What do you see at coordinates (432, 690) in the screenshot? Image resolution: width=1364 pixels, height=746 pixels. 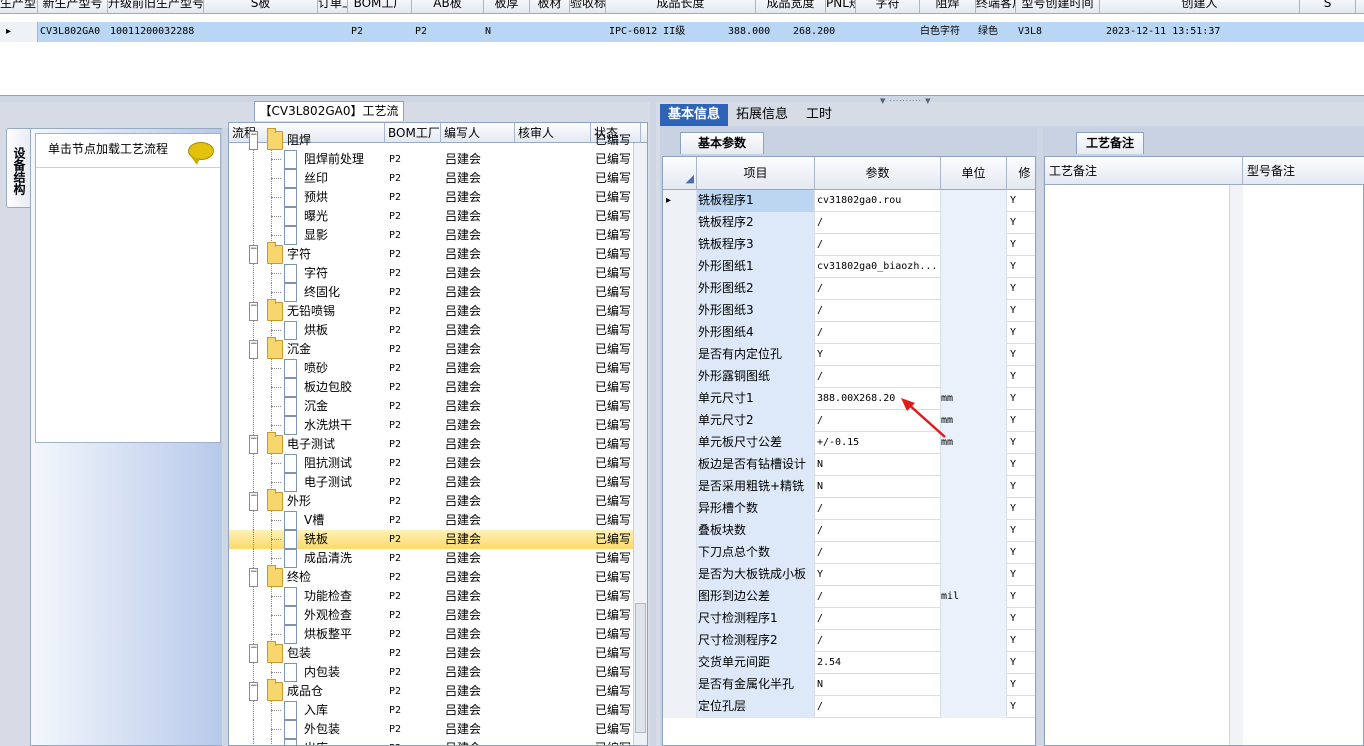 I see `process-row: − 成品仓 P2 吕建会 已编写` at bounding box center [432, 690].